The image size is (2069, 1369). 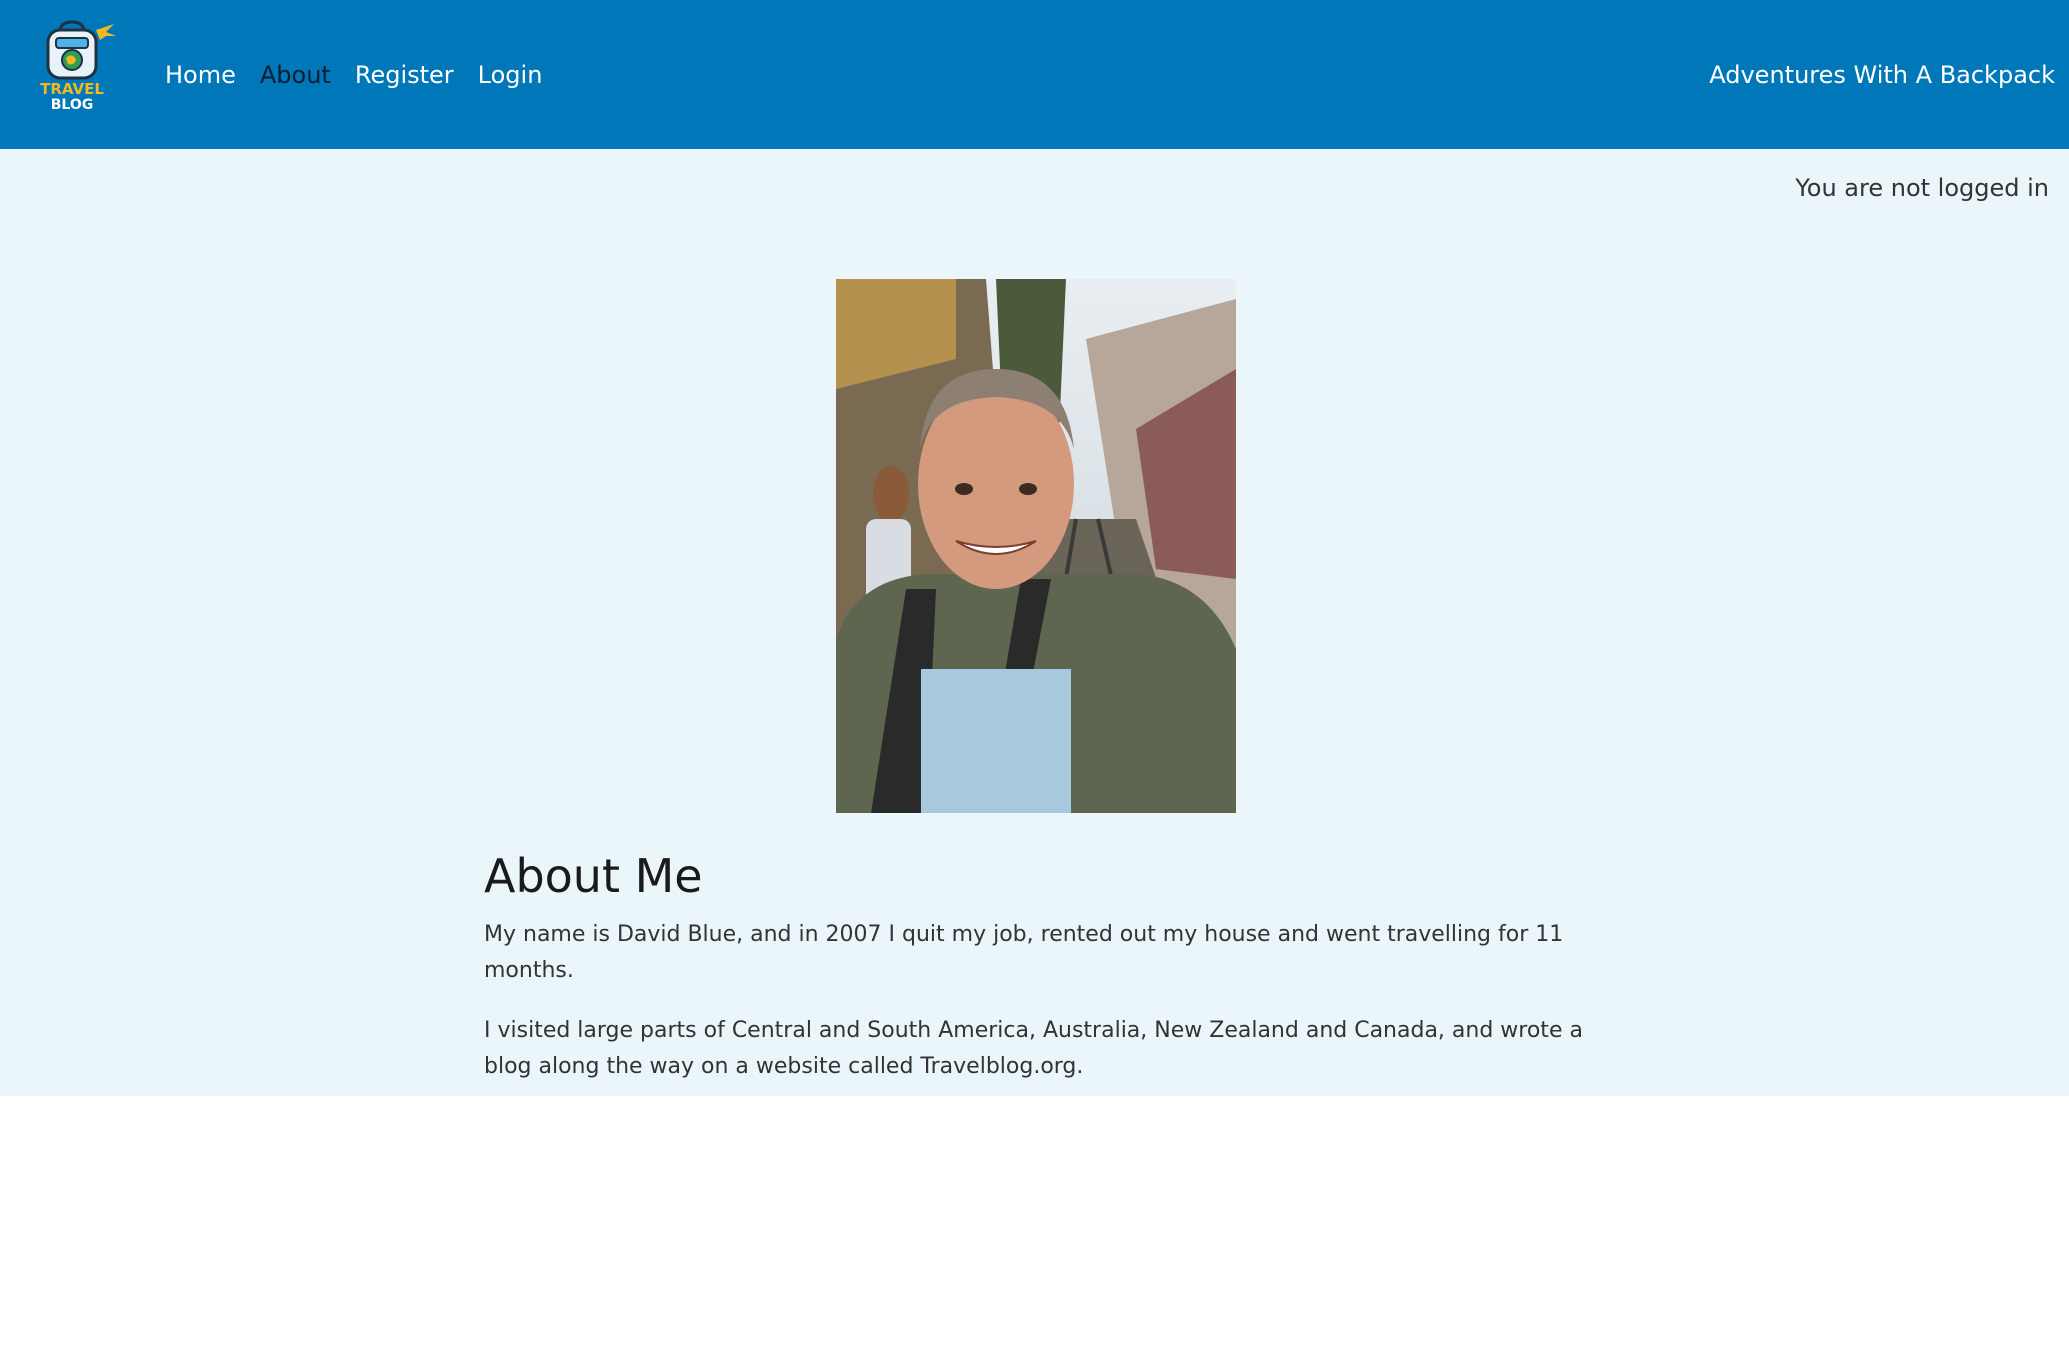 What do you see at coordinates (200, 75) in the screenshot?
I see `nav-home: Home` at bounding box center [200, 75].